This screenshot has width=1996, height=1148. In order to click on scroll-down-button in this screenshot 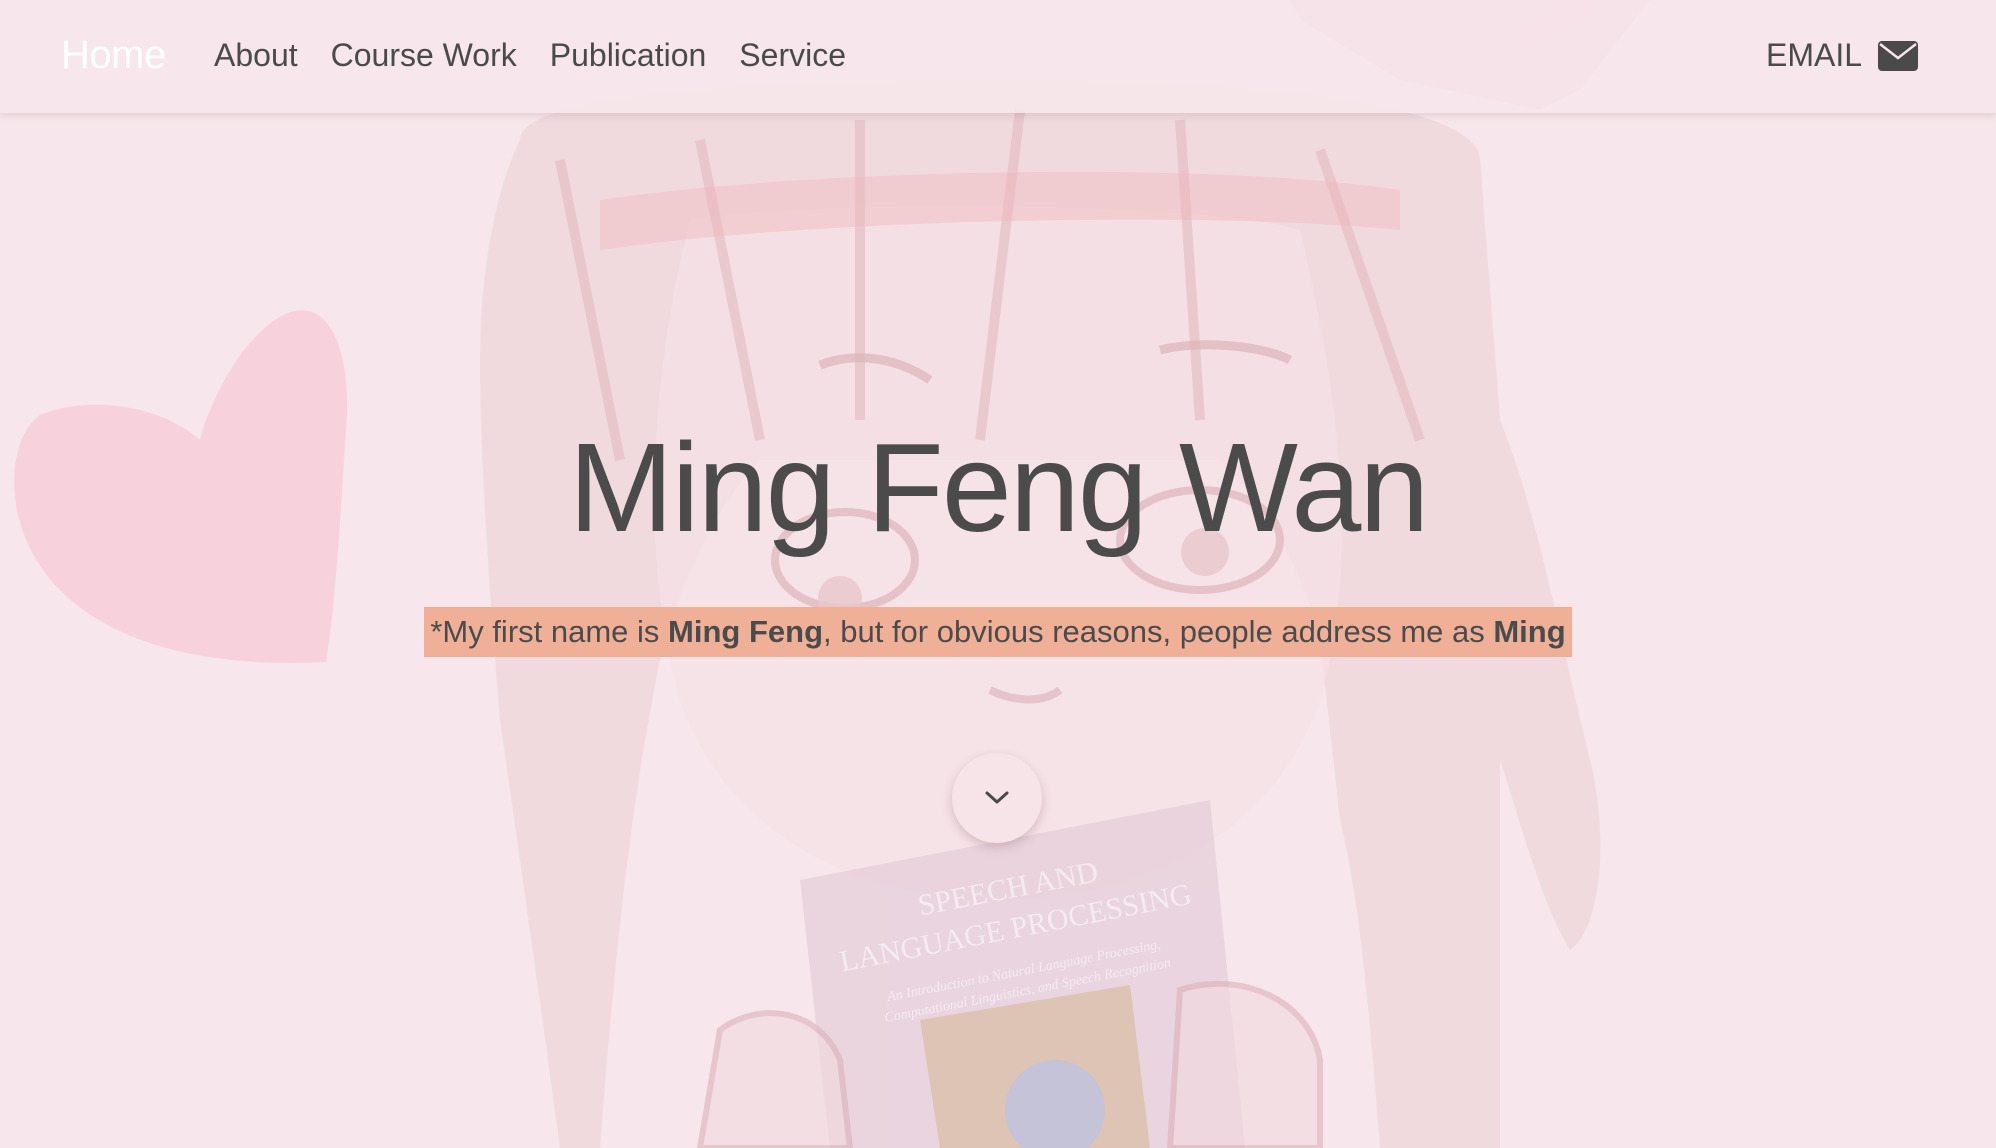, I will do `click(997, 798)`.